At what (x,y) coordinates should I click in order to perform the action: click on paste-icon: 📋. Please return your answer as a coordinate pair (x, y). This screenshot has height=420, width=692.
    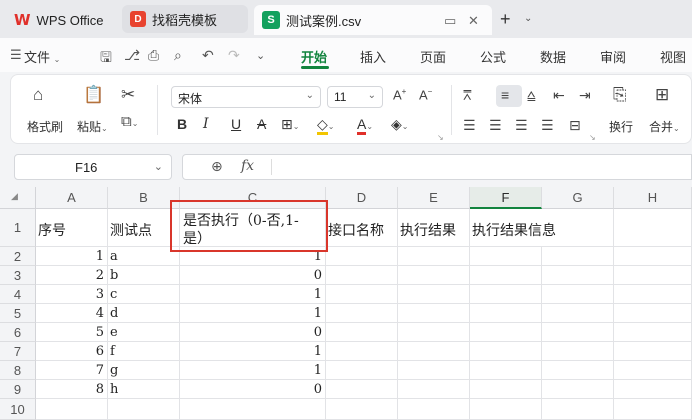
    Looking at the image, I should click on (93, 95).